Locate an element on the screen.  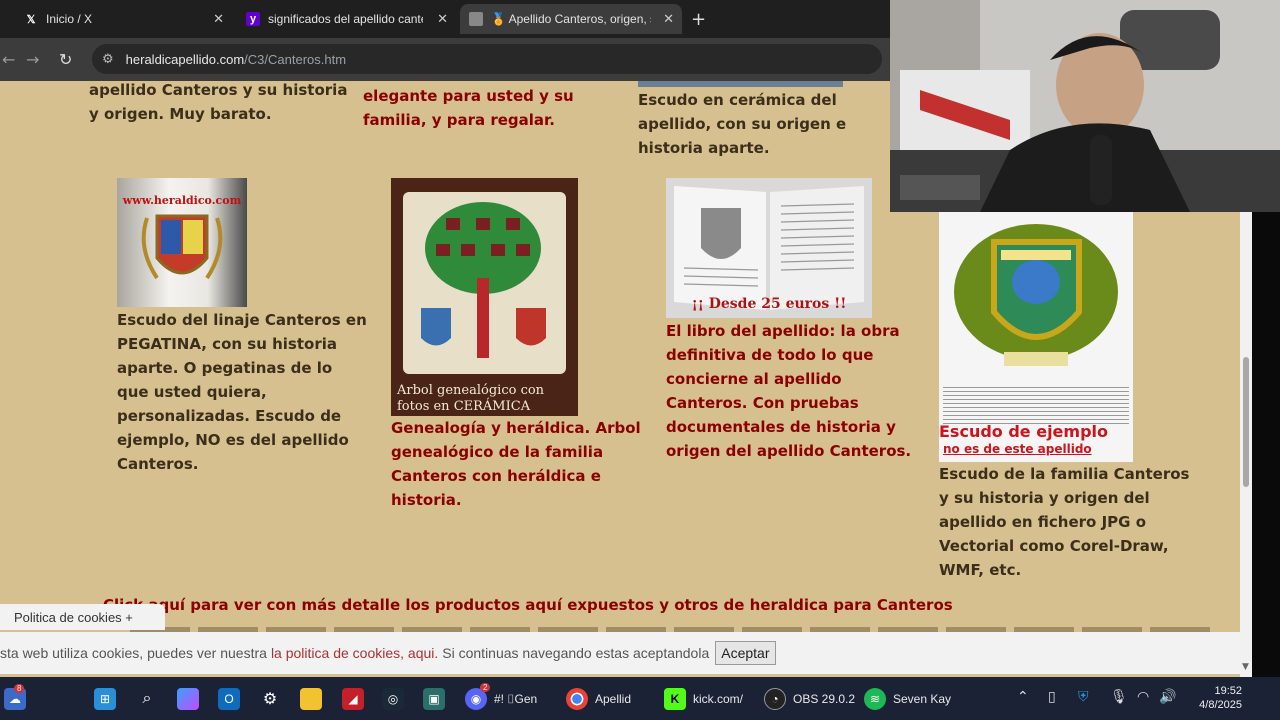
scroll-down-icon: ▼ is located at coordinates (1245, 667).